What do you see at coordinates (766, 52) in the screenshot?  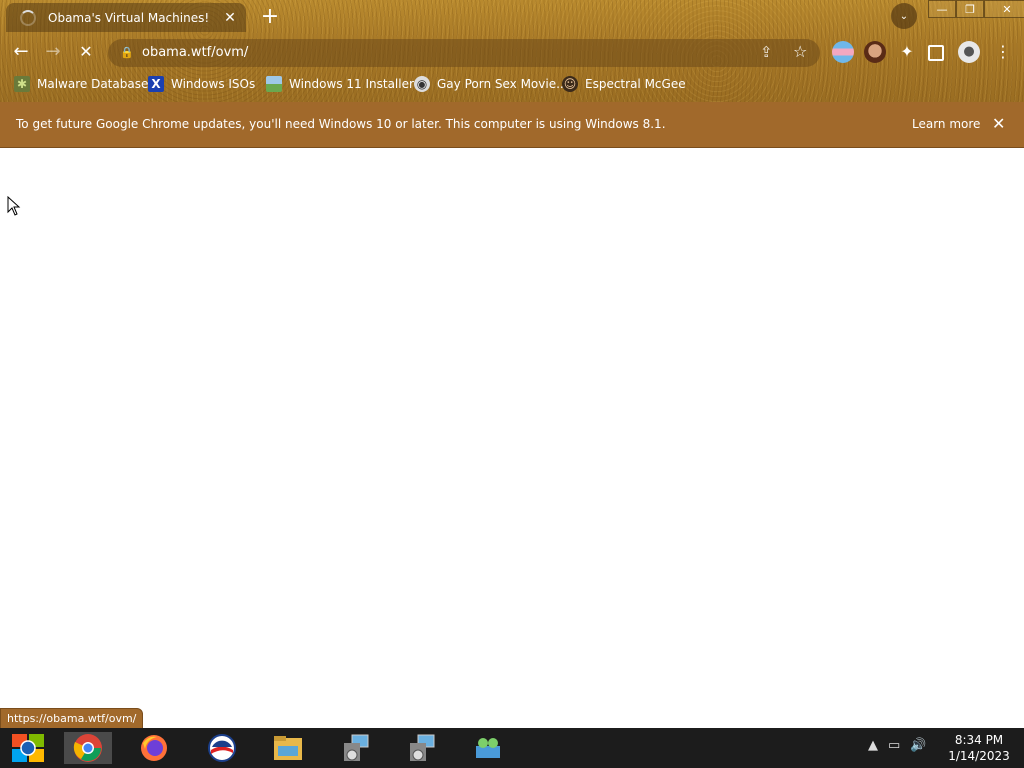 I see `share-icon: ⇪` at bounding box center [766, 52].